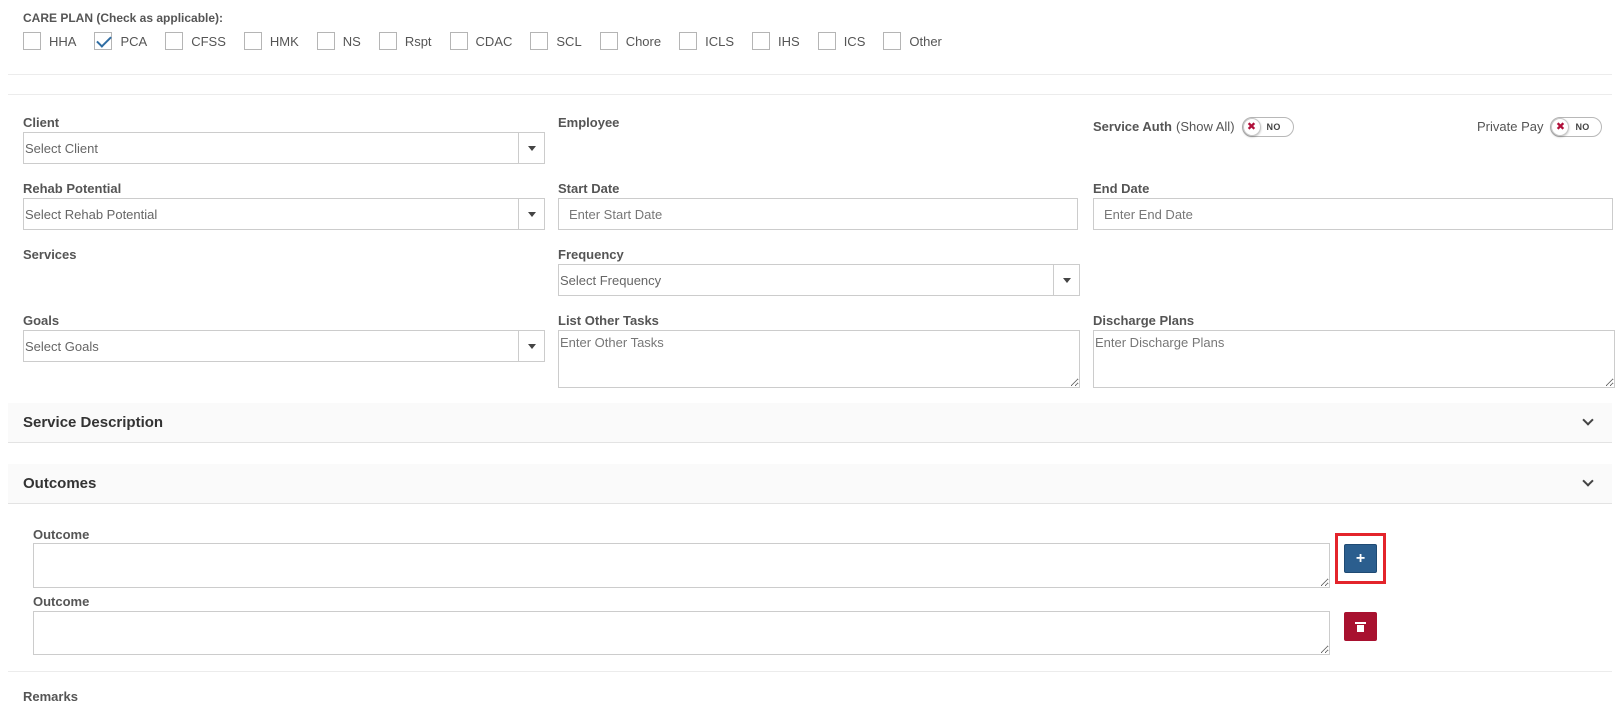 The width and height of the screenshot is (1618, 704). I want to click on client-select-placeholder: Select Client, so click(61, 148).